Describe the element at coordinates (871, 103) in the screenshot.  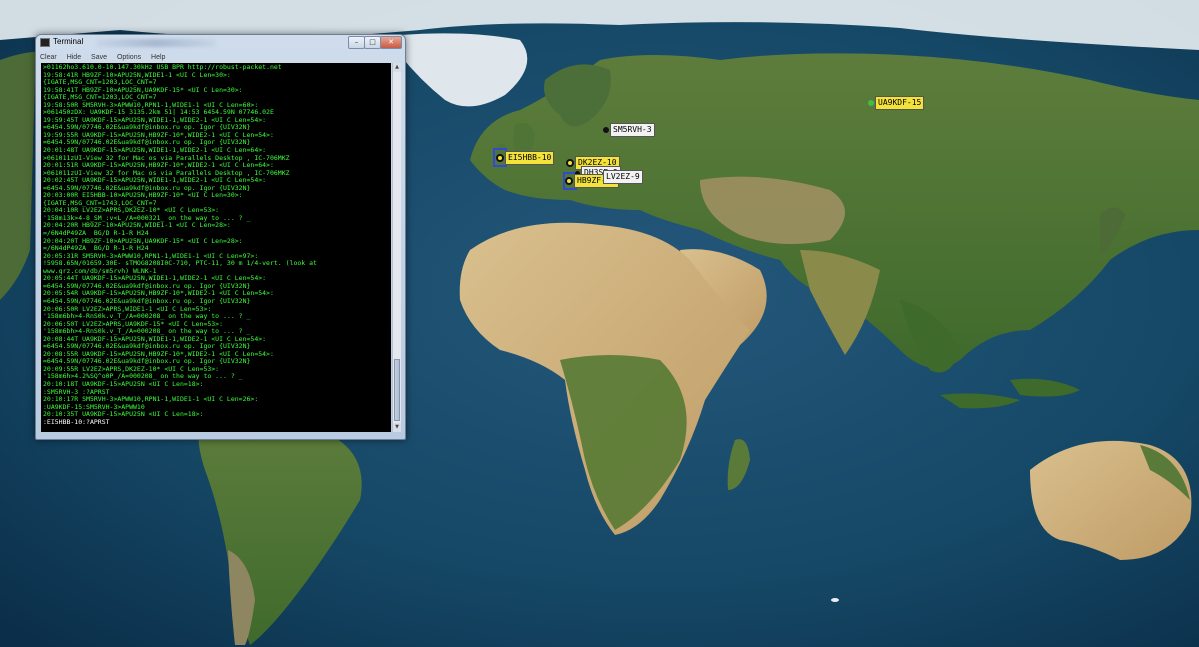
I see `station-ua9kdf-icon` at that location.